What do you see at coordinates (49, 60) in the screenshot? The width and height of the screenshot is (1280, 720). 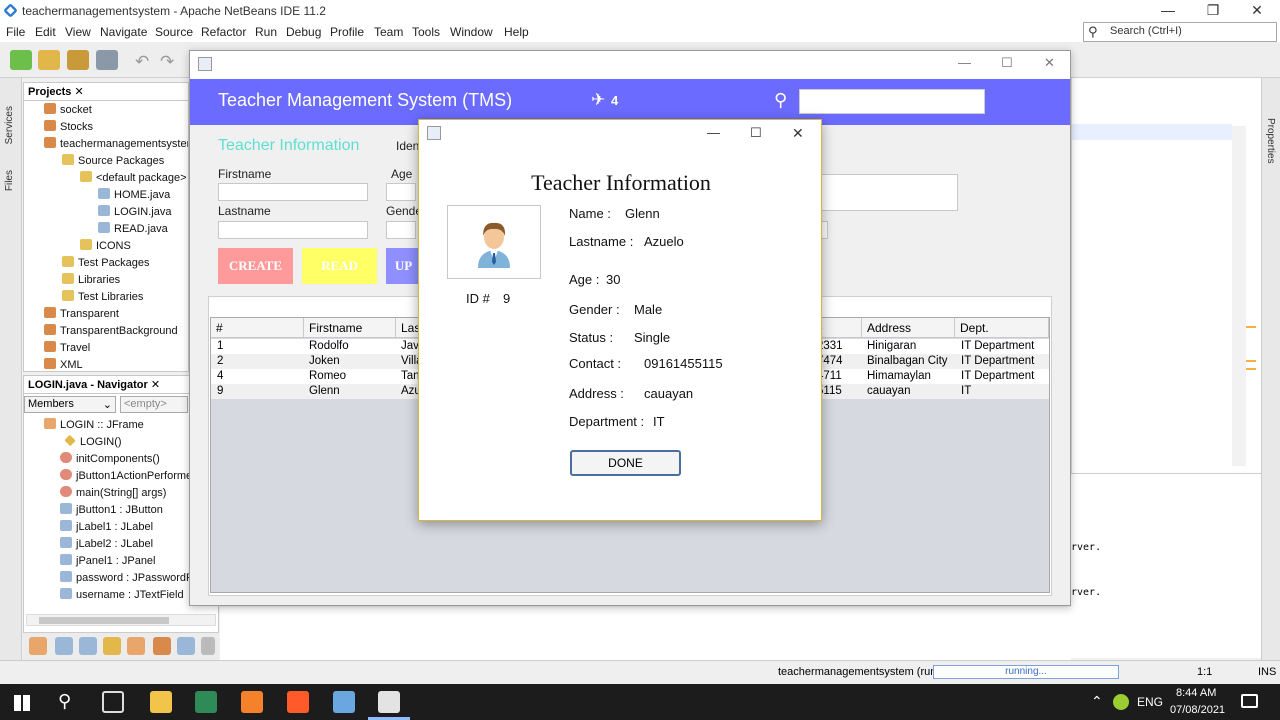 I see `new-project-icon` at bounding box center [49, 60].